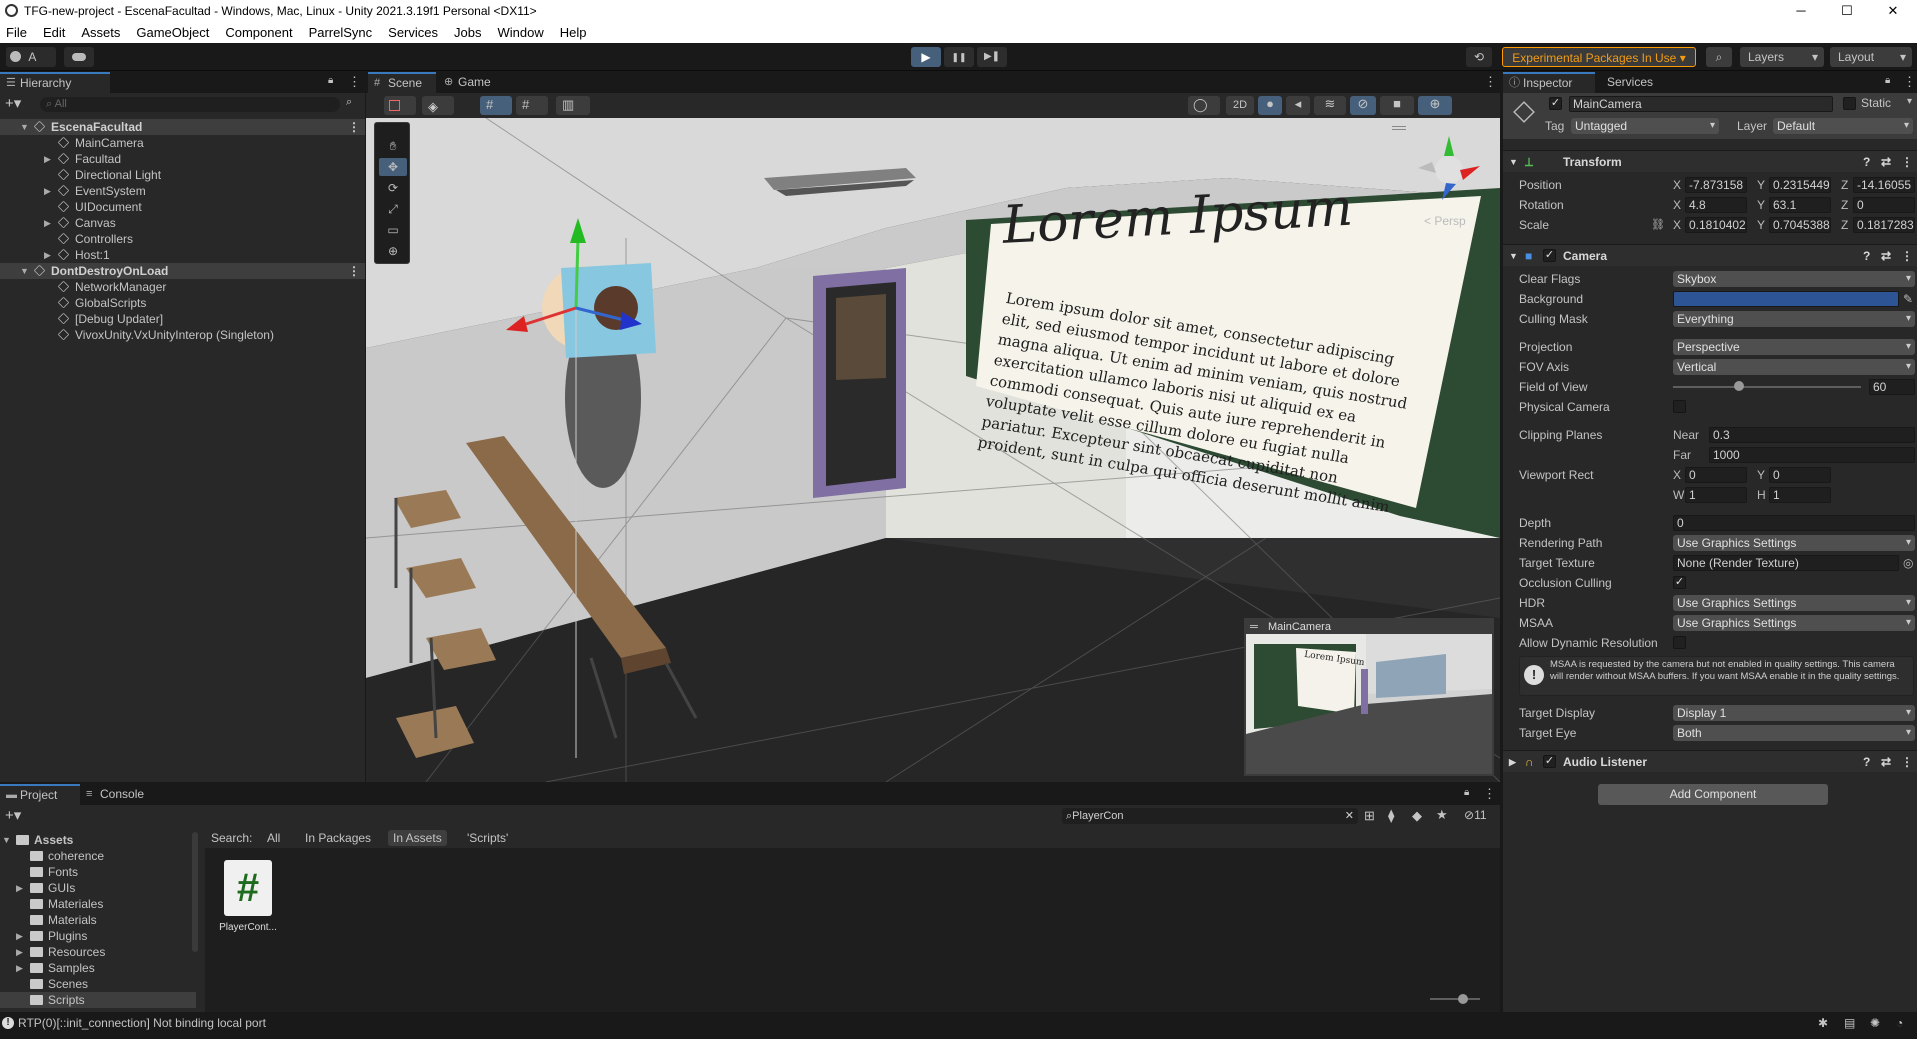 The height and width of the screenshot is (1039, 1917). I want to click on link-icon: ⛓︎, so click(1658, 225).